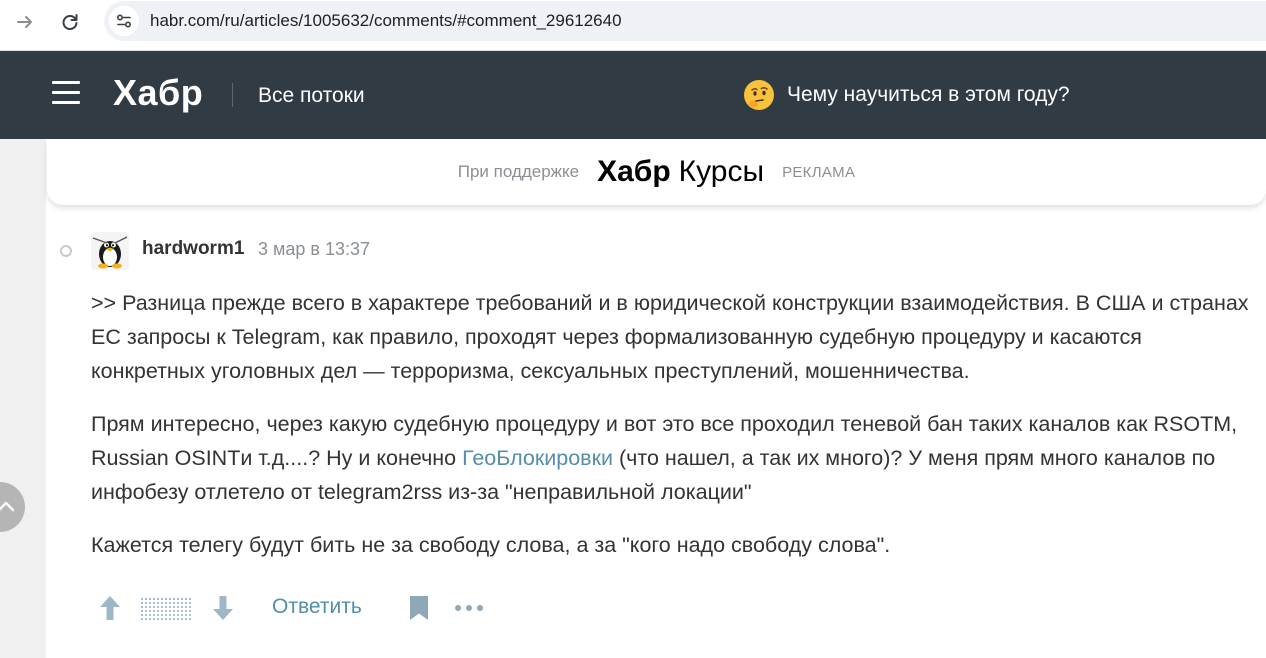  Describe the element at coordinates (166, 608) in the screenshot. I see `rating-placeholder` at that location.